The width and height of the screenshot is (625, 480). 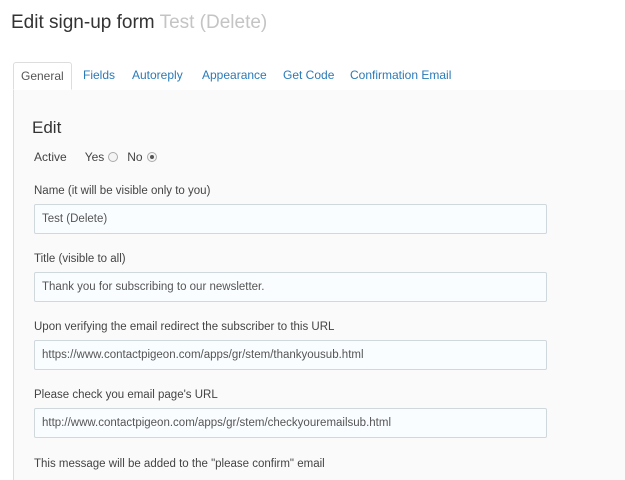 I want to click on name-input, so click(x=290, y=219).